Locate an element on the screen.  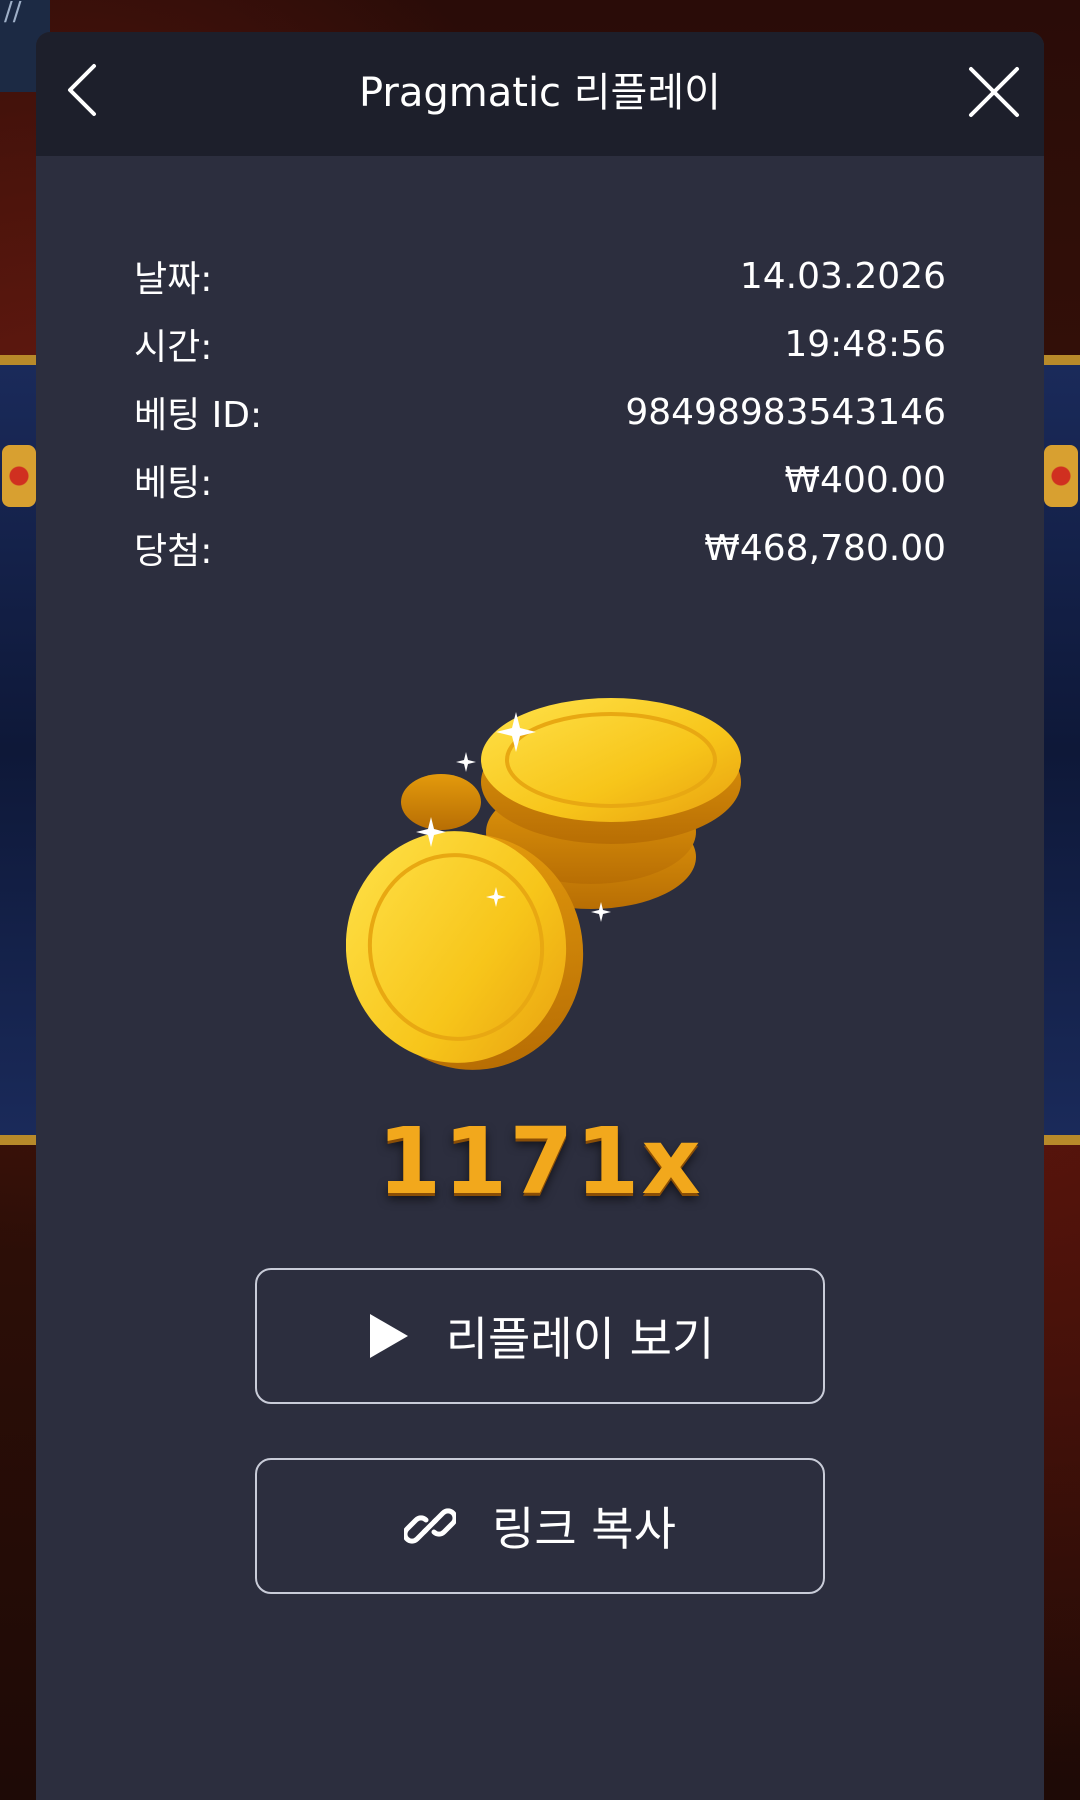
copy-link-button: 링크 복사 is located at coordinates (540, 1526).